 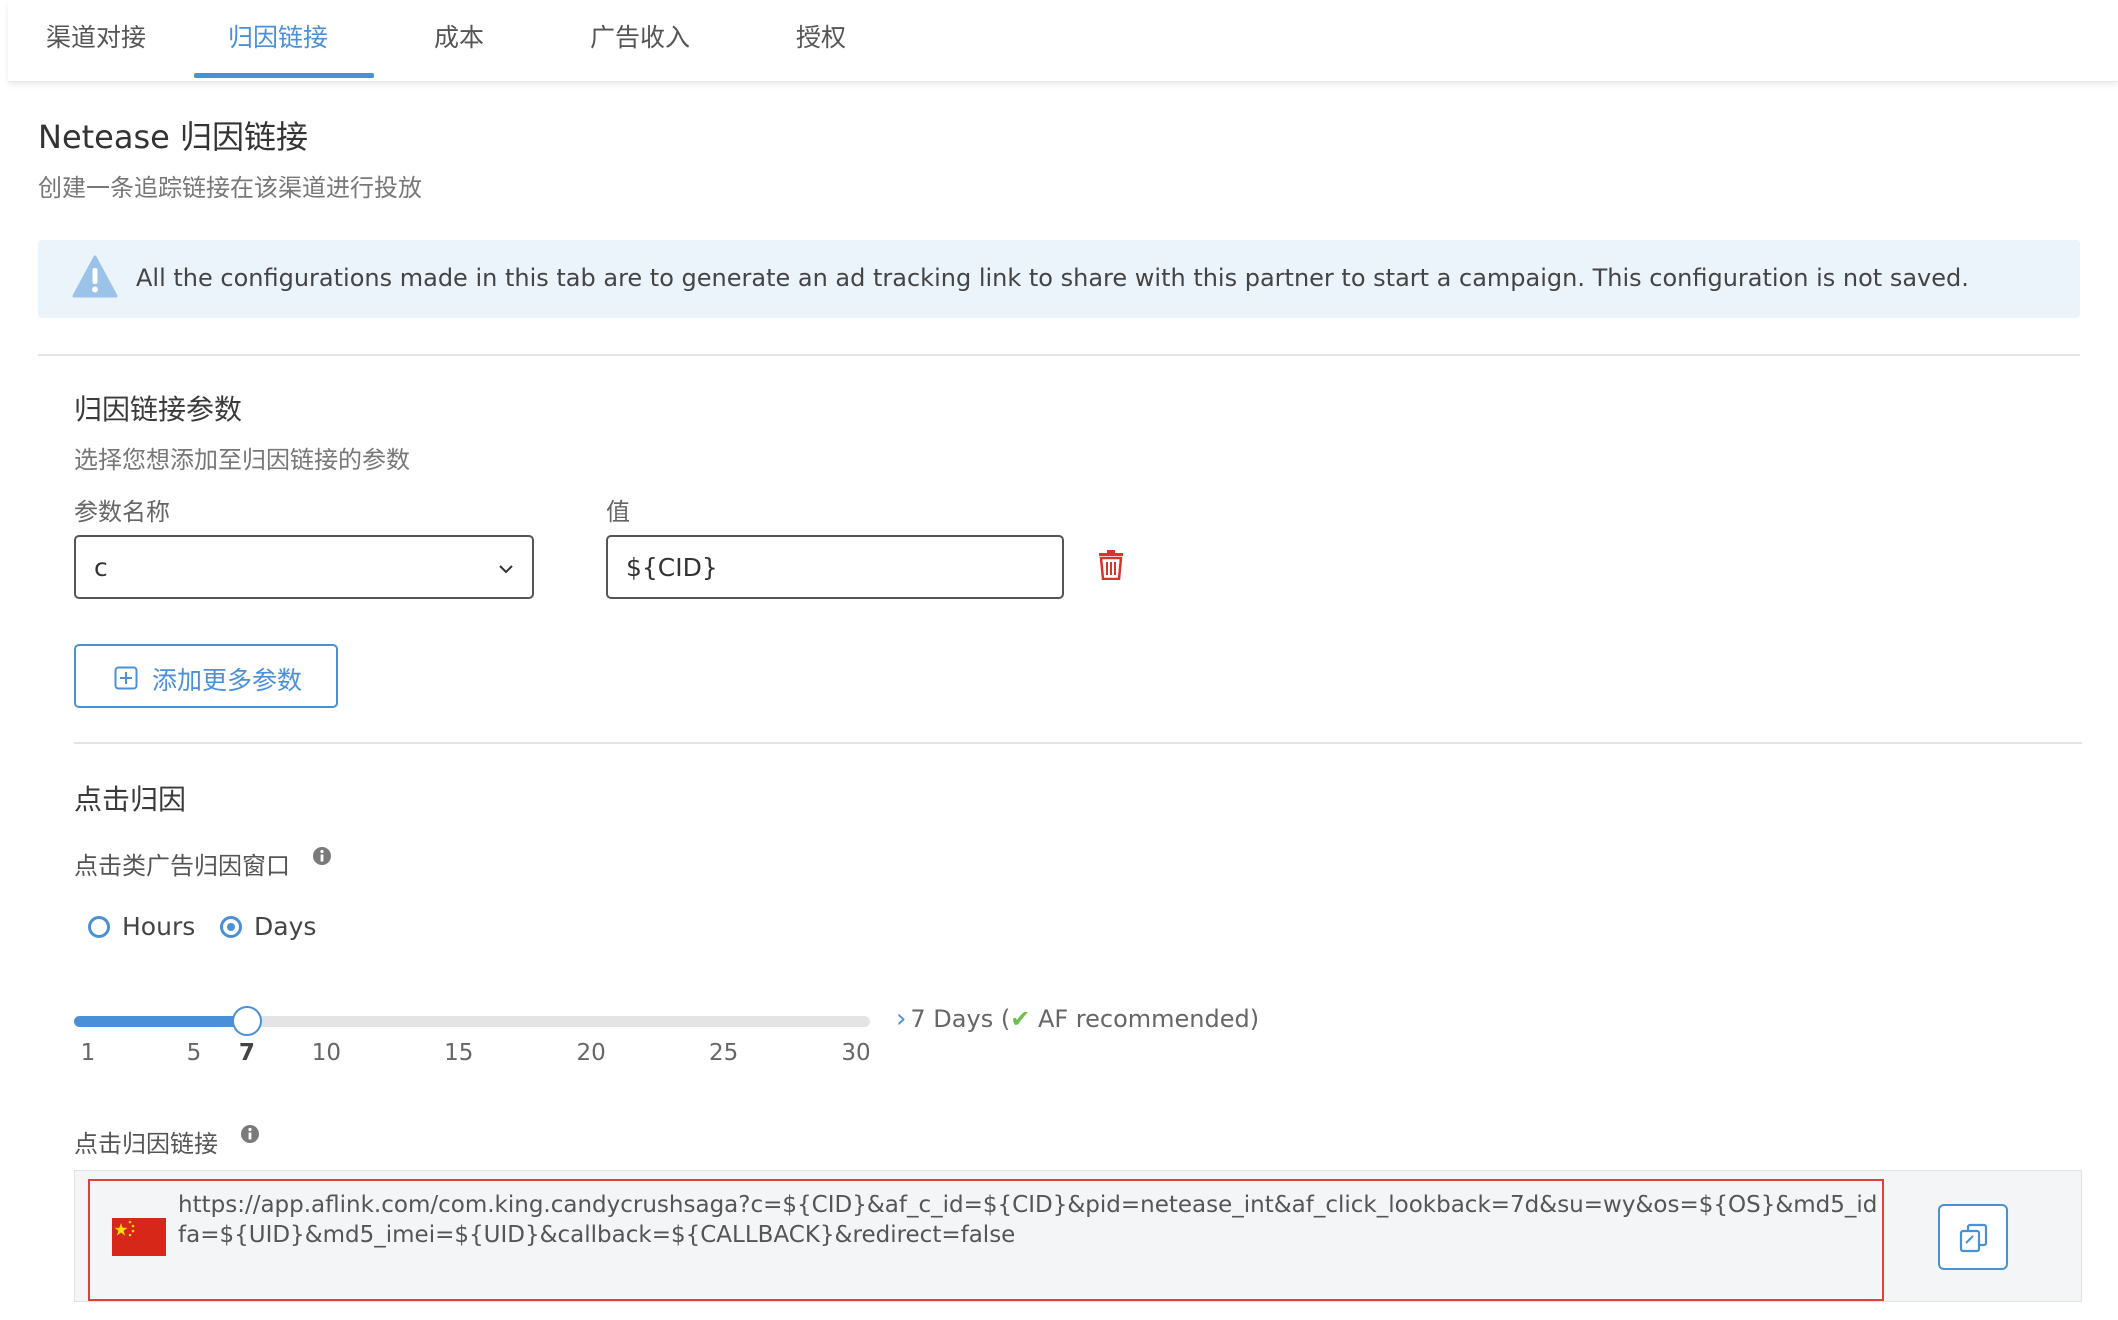 What do you see at coordinates (139, 1237) in the screenshot?
I see `china-flag-icon` at bounding box center [139, 1237].